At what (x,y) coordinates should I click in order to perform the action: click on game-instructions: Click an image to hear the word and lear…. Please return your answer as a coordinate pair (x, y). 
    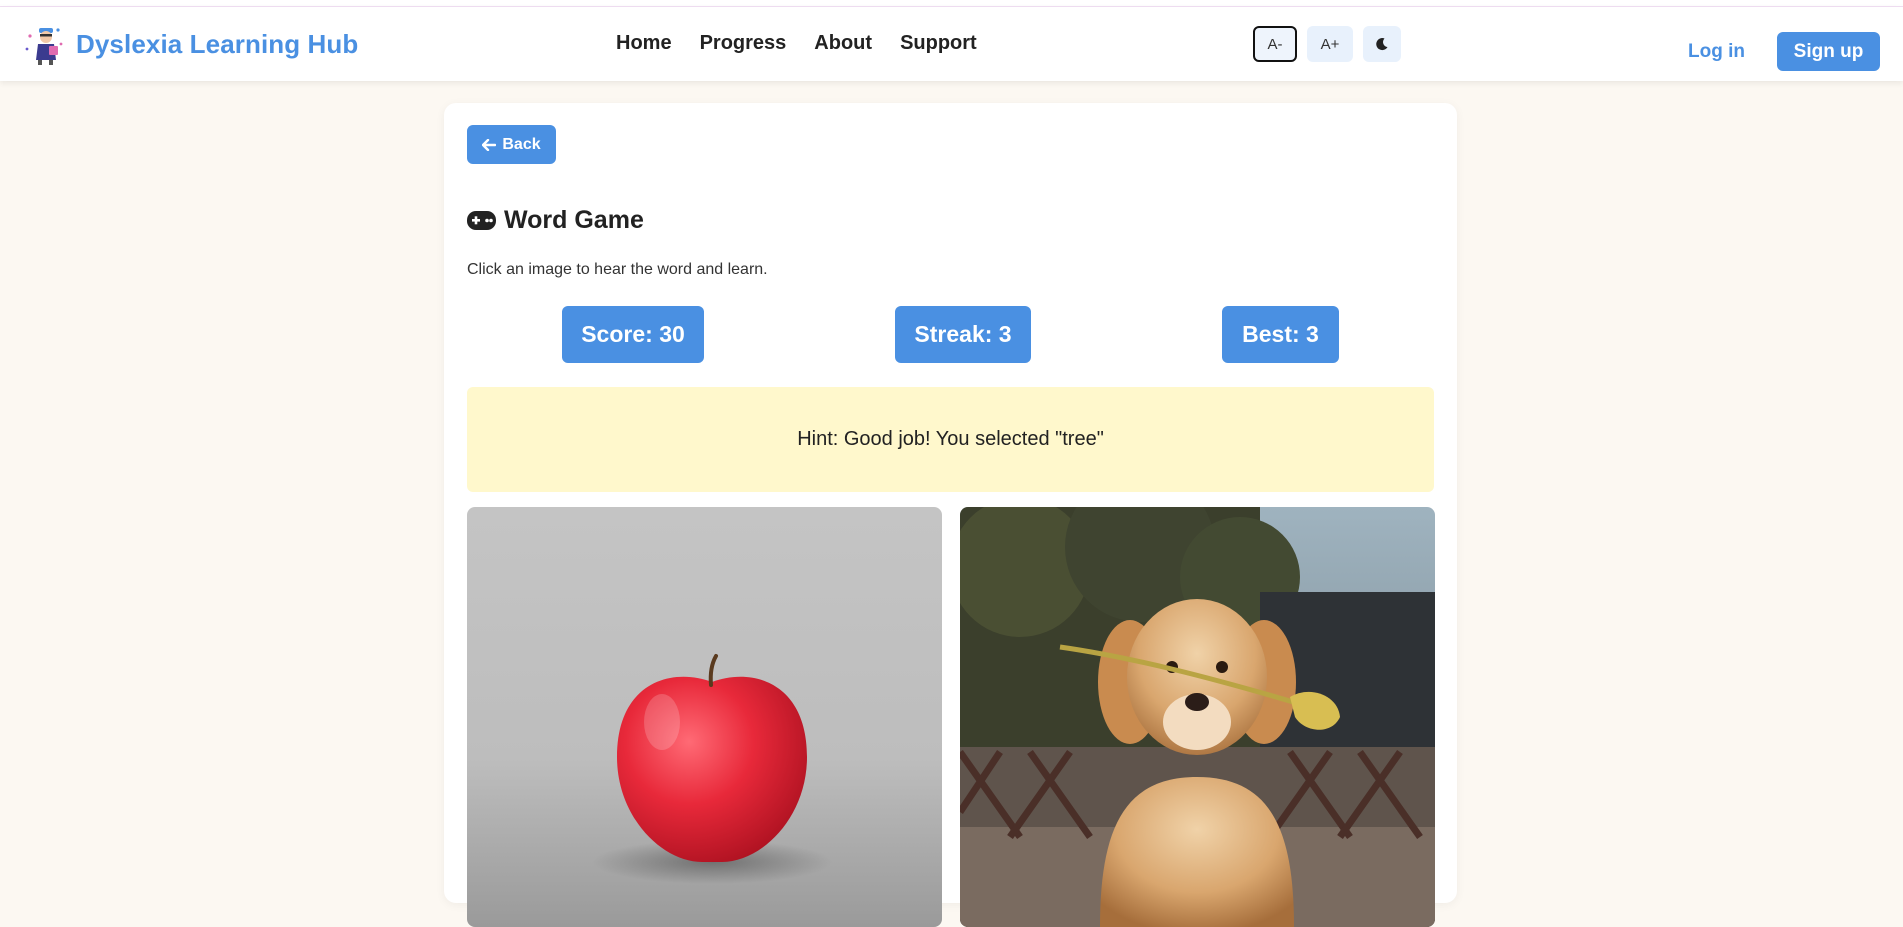
    Looking at the image, I should click on (617, 269).